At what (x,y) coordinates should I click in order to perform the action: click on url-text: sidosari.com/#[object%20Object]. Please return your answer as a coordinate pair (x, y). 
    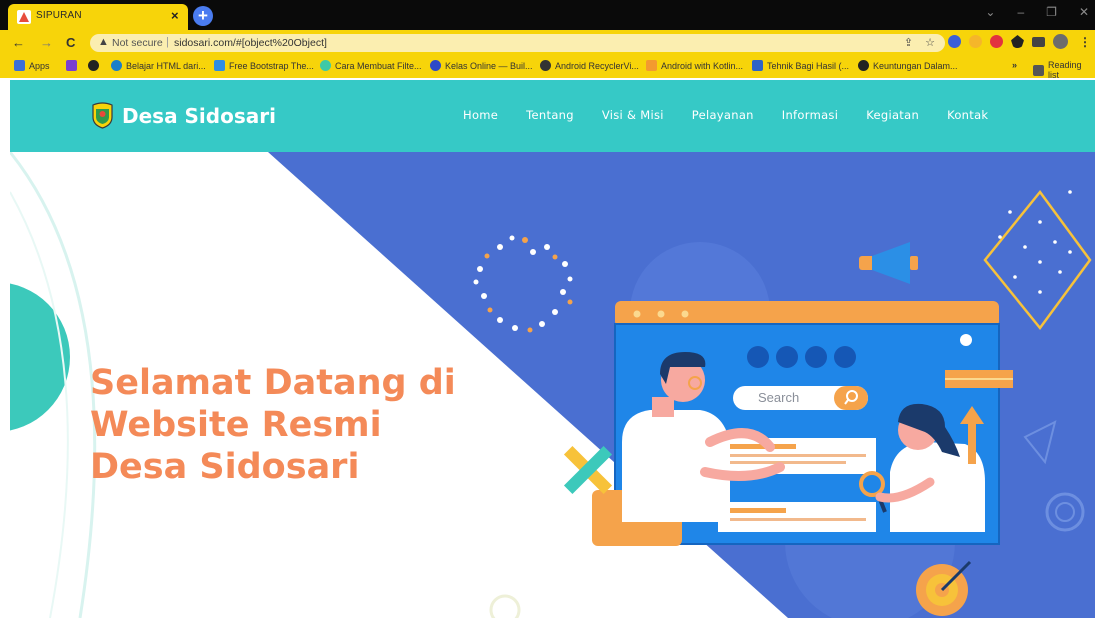
    Looking at the image, I should click on (250, 43).